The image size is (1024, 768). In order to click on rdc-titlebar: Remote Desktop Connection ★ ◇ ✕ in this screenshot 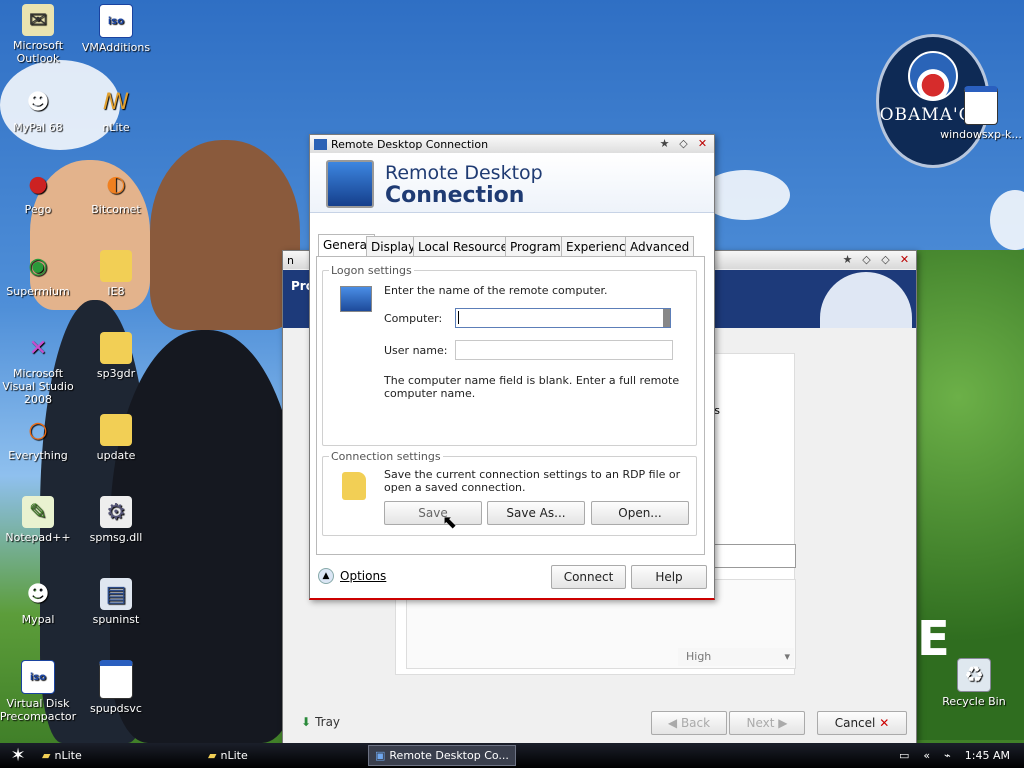, I will do `click(512, 144)`.